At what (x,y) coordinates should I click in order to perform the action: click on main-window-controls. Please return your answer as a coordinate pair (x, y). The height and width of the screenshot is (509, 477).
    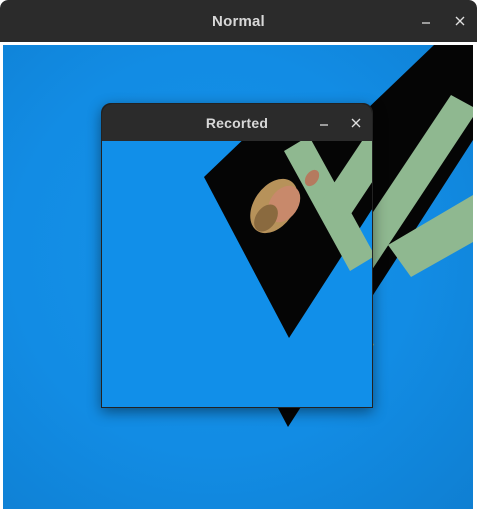
    Looking at the image, I should click on (443, 21).